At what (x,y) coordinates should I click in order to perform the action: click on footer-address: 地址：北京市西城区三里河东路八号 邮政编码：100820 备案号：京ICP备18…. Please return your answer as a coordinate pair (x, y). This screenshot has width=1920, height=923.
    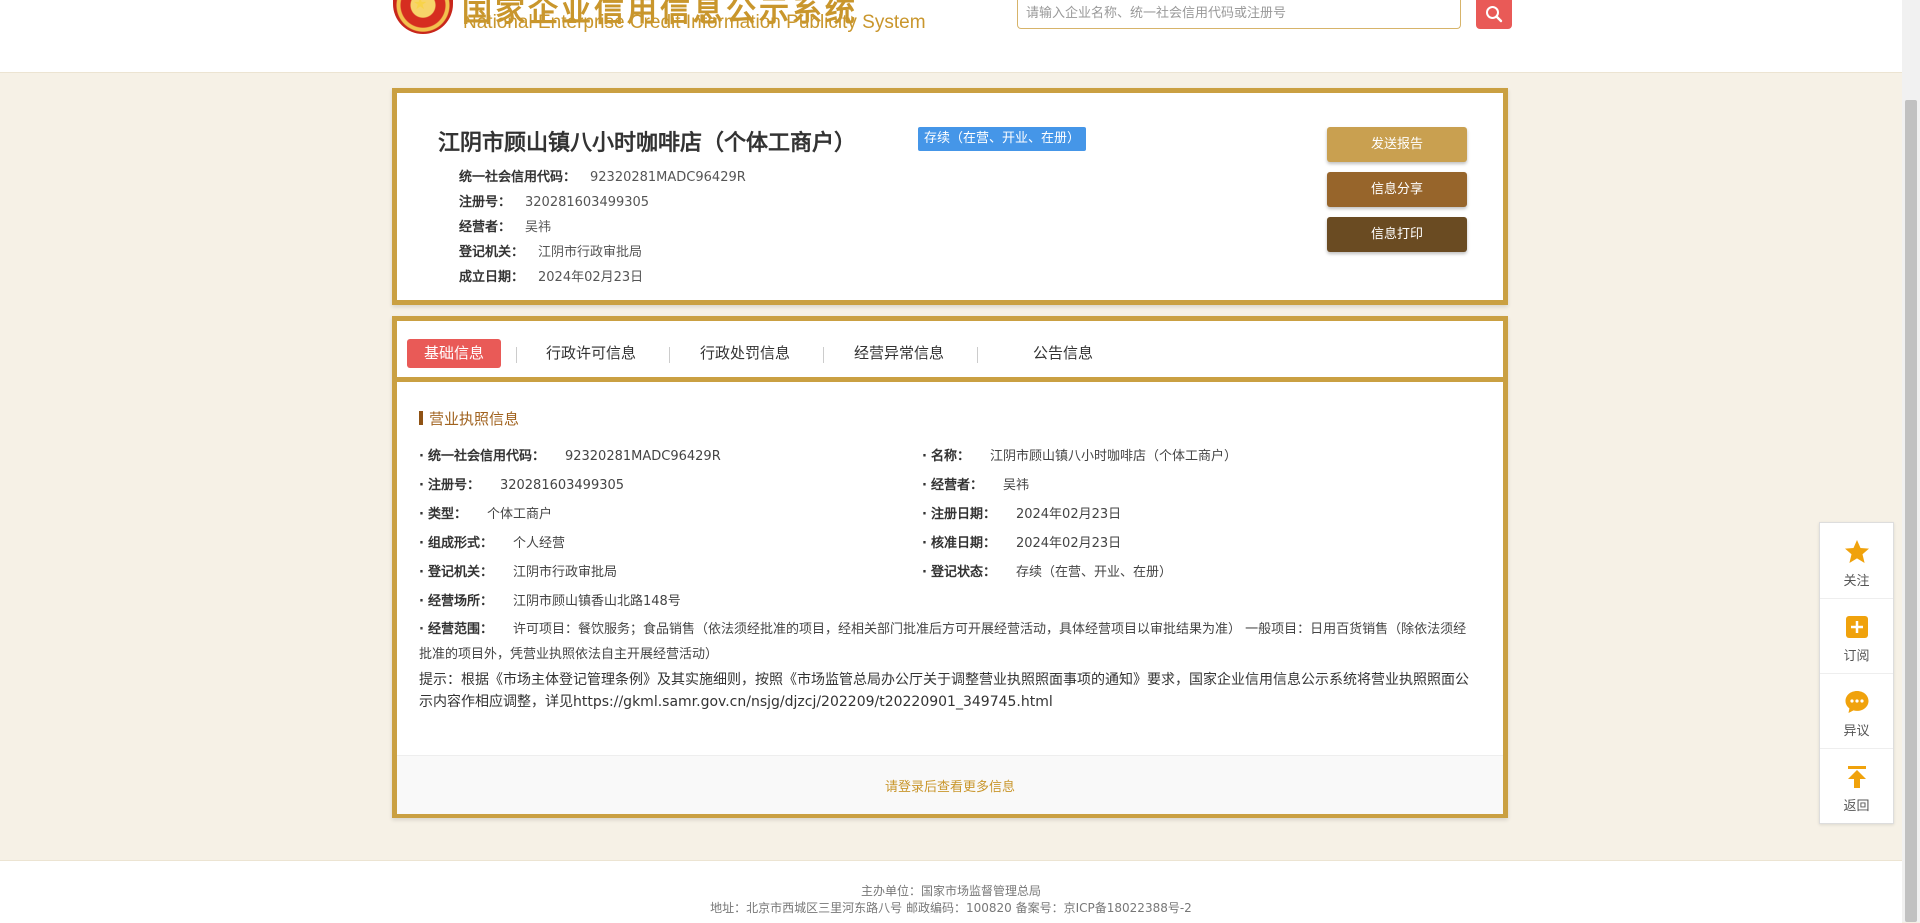
    Looking at the image, I should click on (951, 908).